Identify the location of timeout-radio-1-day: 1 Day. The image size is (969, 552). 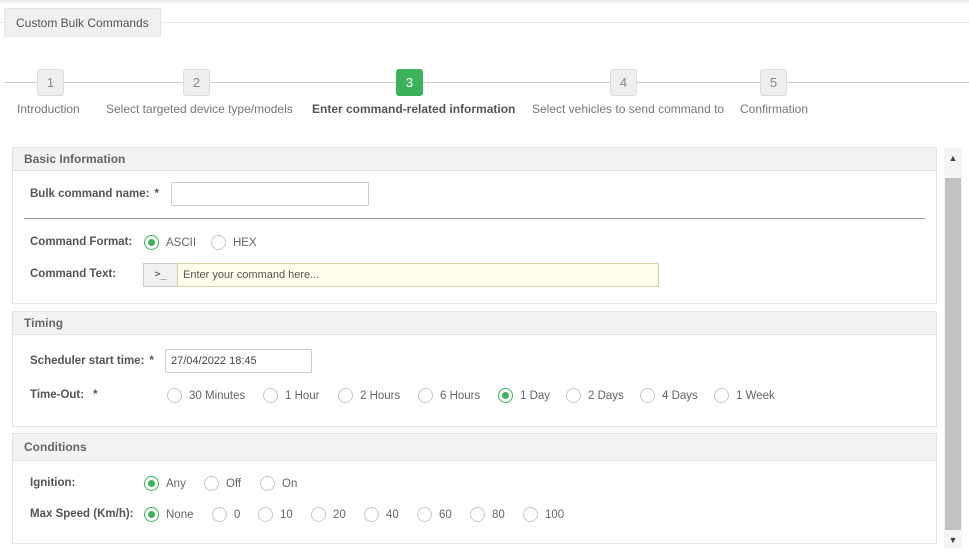
(524, 395).